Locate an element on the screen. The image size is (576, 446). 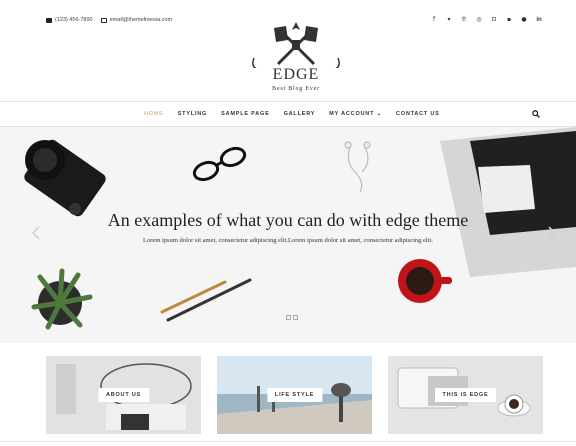
logo-tagline: Best Blog Ever is located at coordinates (296, 89).